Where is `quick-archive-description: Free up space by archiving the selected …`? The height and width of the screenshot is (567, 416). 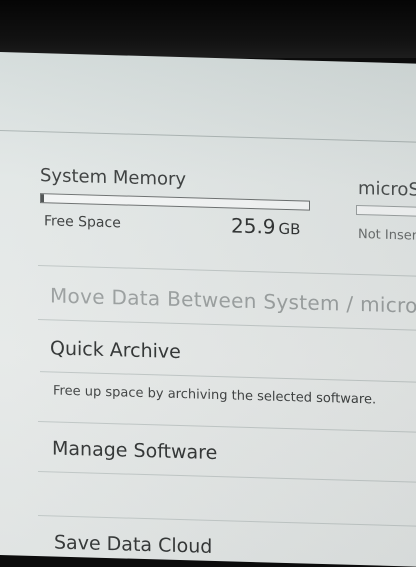
quick-archive-description: Free up space by archiving the selected … is located at coordinates (215, 395).